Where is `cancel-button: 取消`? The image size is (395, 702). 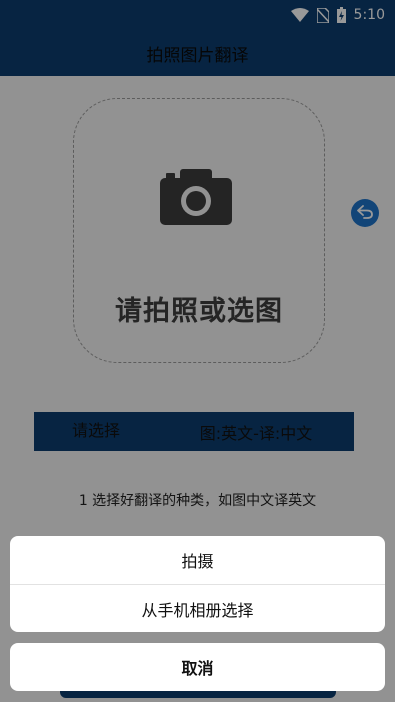
cancel-button: 取消 is located at coordinates (197, 667).